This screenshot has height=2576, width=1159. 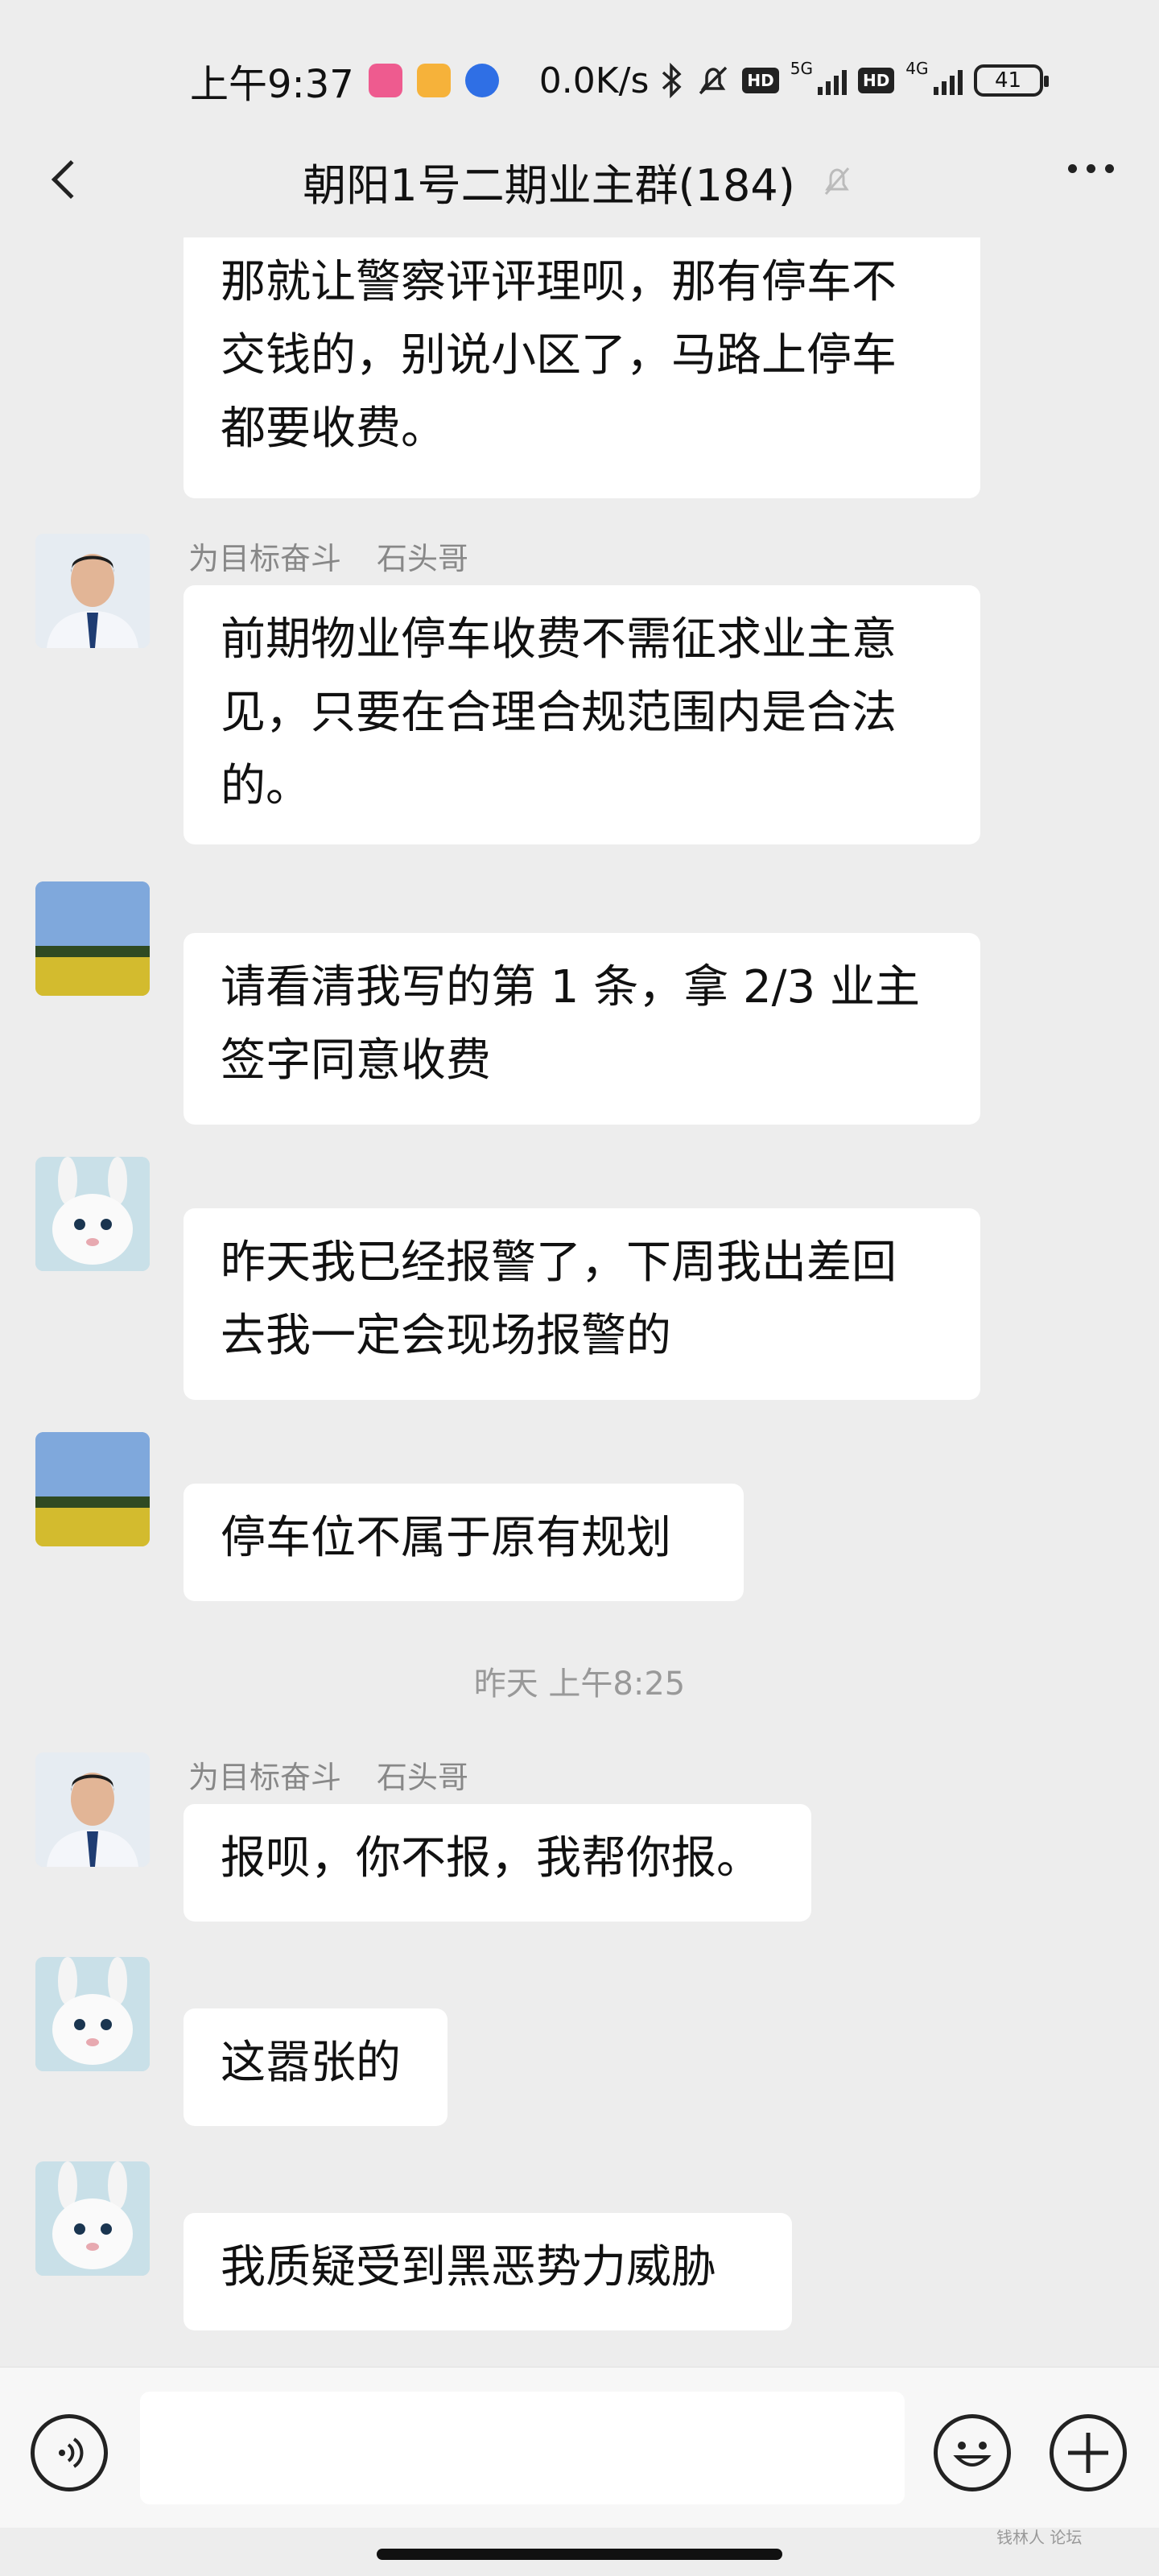 I want to click on back-button, so click(x=65, y=179).